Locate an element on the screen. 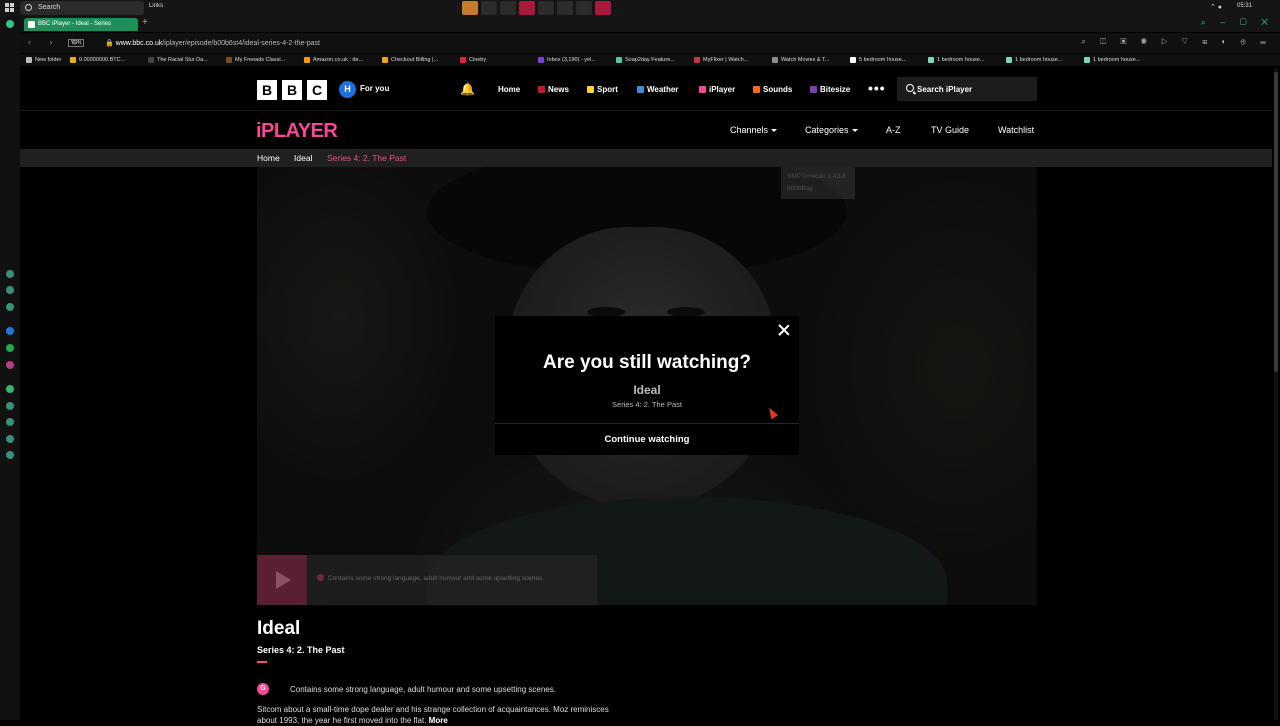 The width and height of the screenshot is (1280, 726). chevron-down-icon is located at coordinates (854, 131).